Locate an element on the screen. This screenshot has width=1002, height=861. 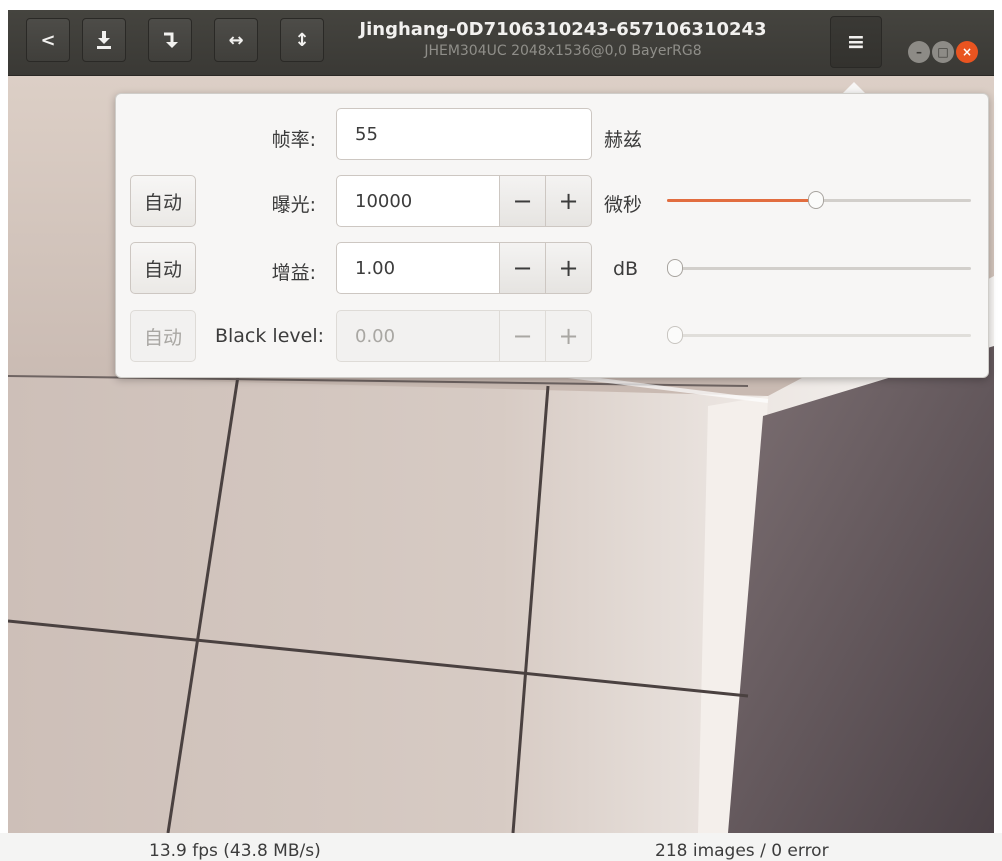
minimize-button: – is located at coordinates (919, 52).